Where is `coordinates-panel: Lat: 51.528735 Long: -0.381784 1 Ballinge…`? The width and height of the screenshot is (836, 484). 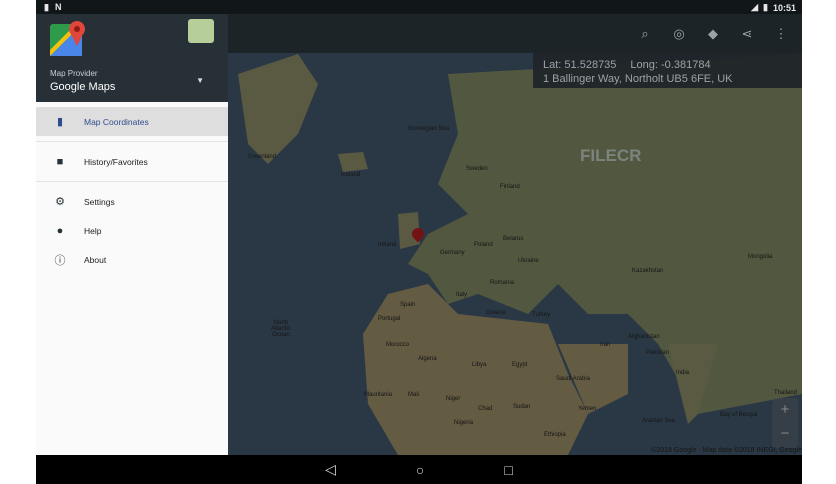 coordinates-panel: Lat: 51.528735 Long: -0.381784 1 Ballinge… is located at coordinates (667, 70).